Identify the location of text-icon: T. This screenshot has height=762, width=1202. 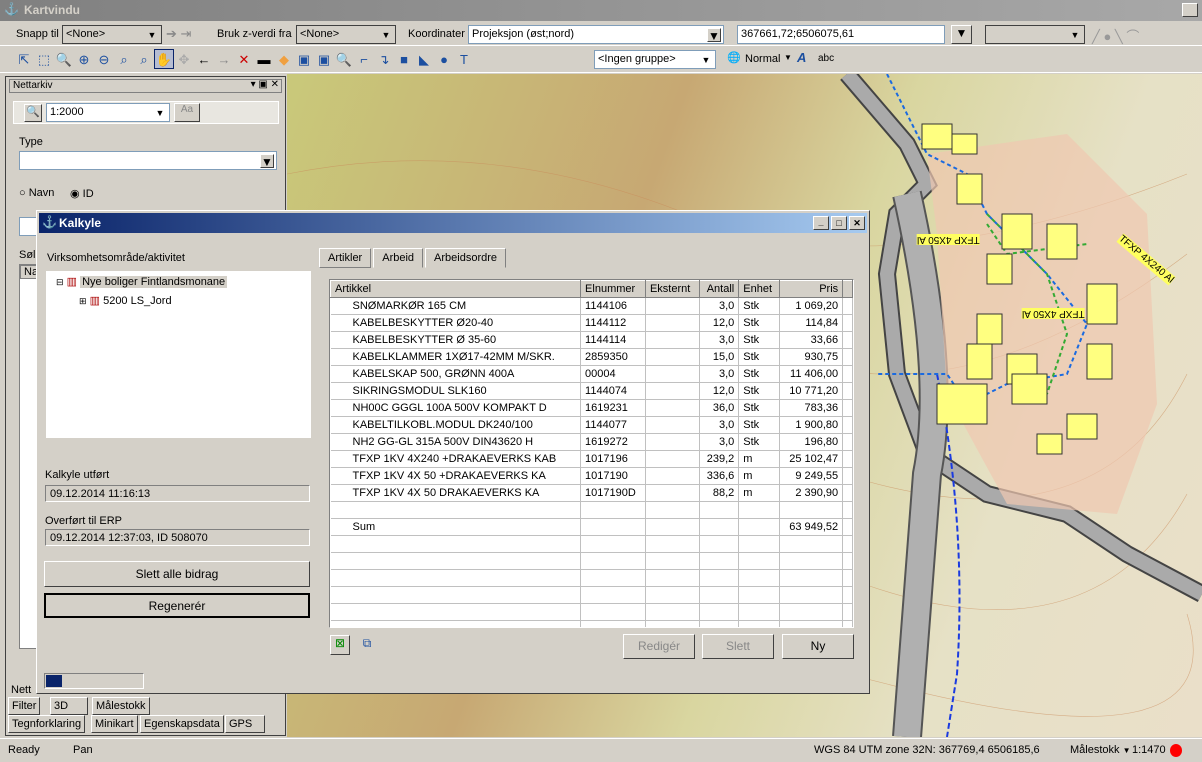
(464, 60).